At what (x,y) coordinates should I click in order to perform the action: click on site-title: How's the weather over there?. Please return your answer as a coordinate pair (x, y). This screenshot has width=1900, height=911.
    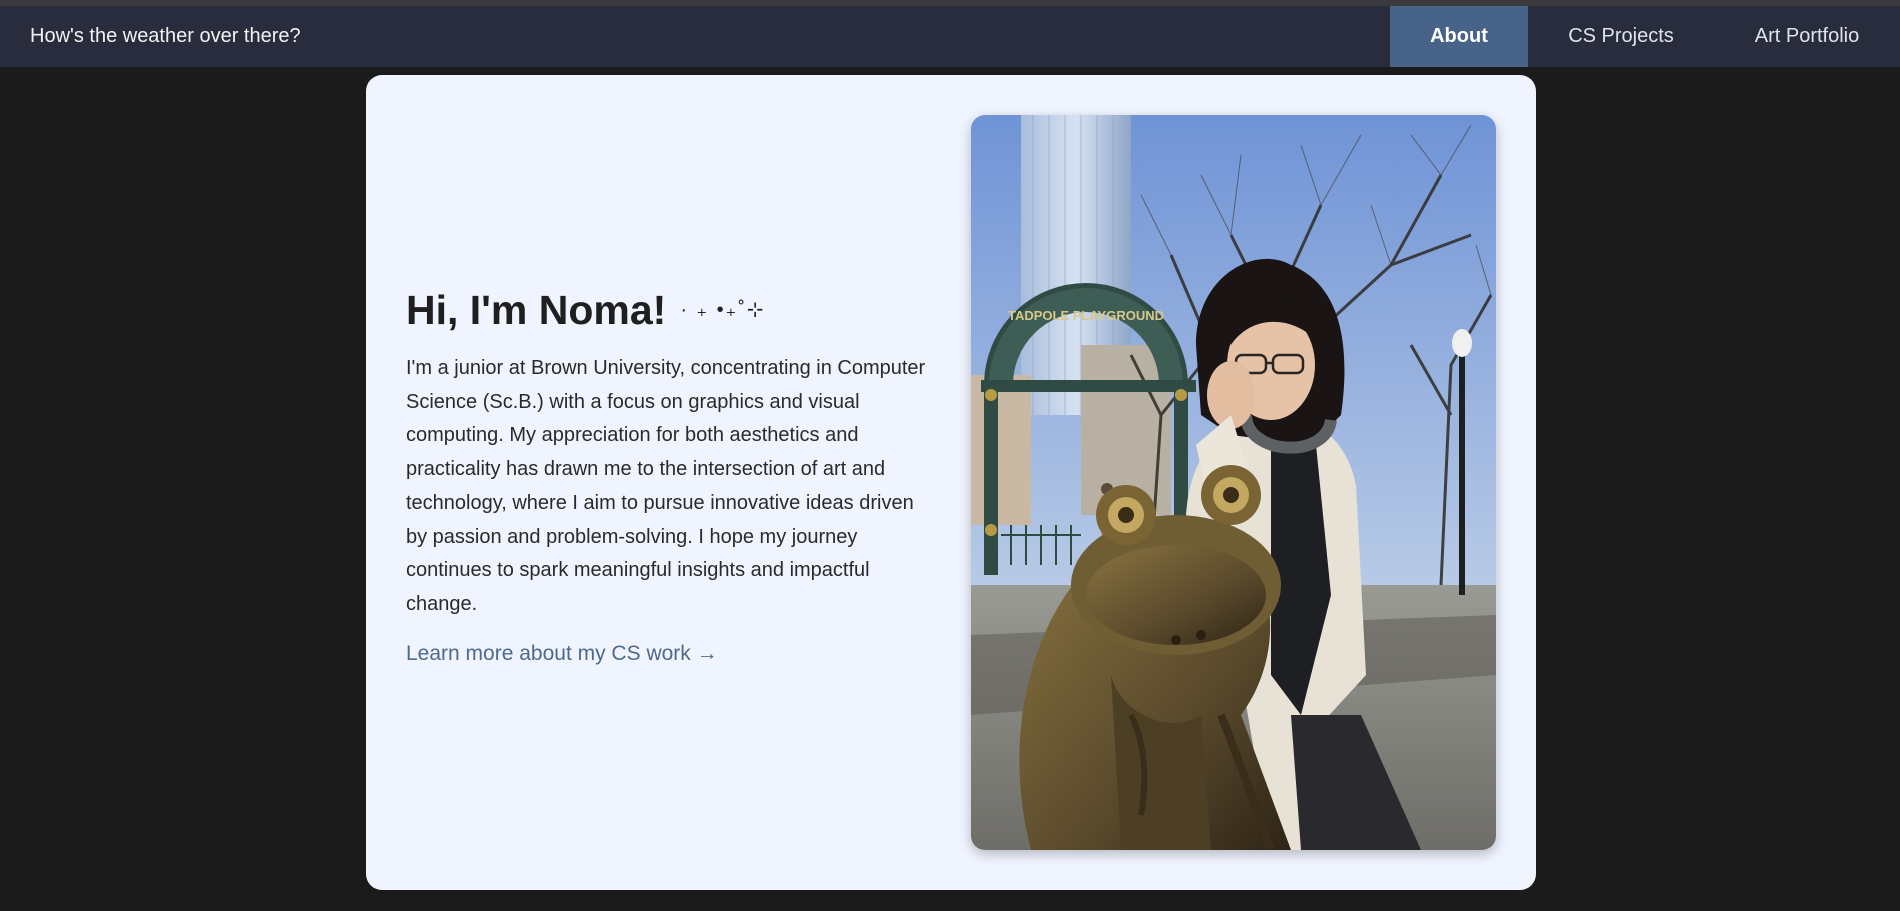
    Looking at the image, I should click on (165, 36).